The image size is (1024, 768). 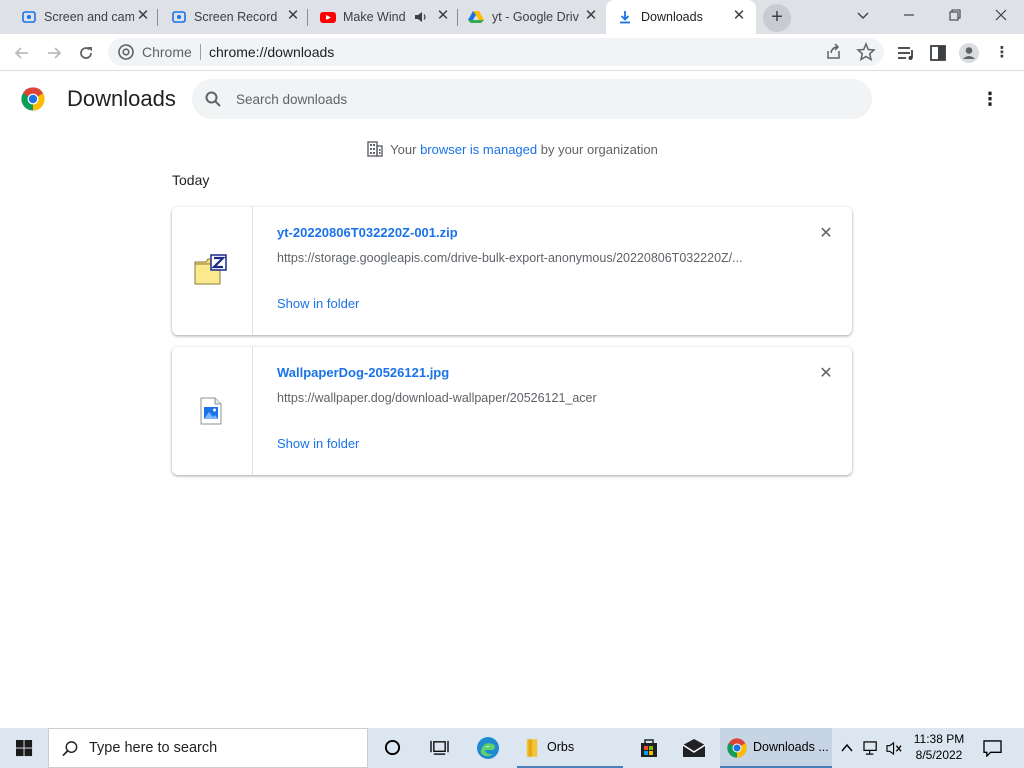 I want to click on notification-center-icon, so click(x=992, y=748).